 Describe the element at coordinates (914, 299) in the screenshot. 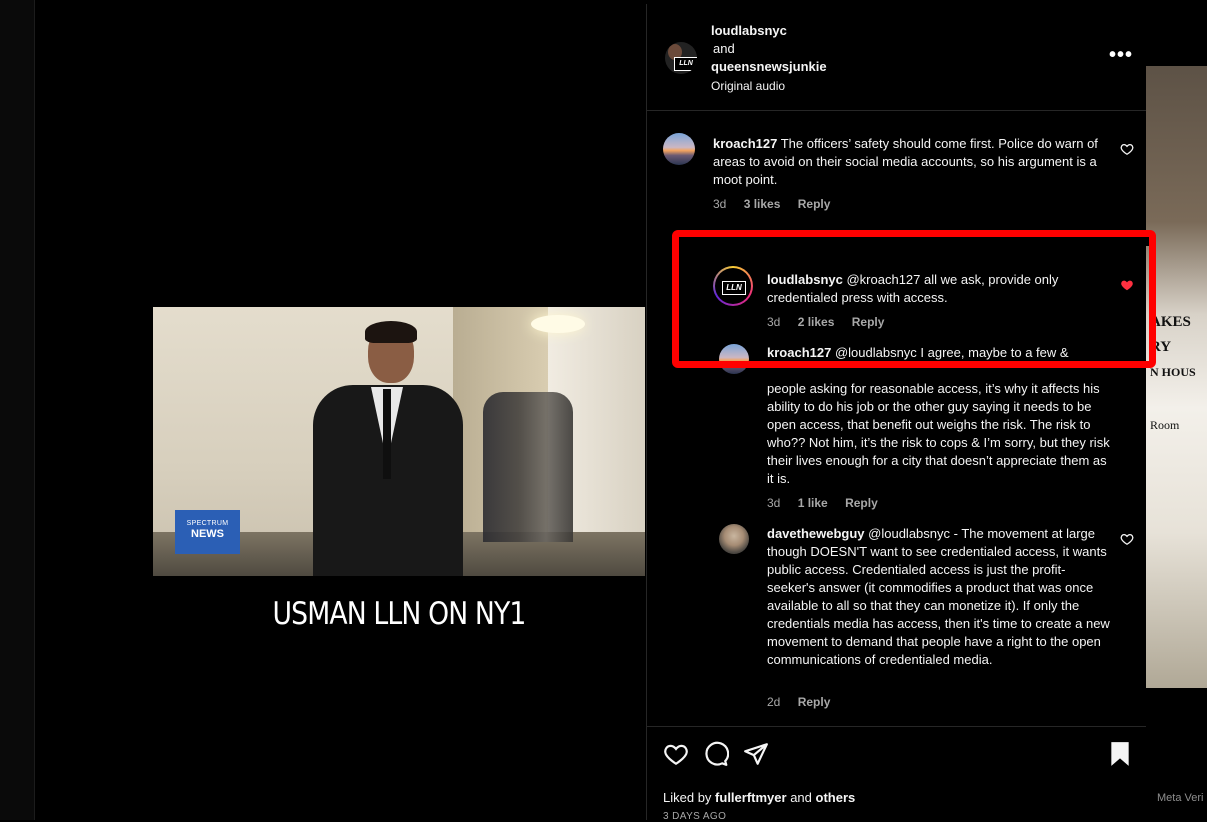

I see `highlight-box` at that location.